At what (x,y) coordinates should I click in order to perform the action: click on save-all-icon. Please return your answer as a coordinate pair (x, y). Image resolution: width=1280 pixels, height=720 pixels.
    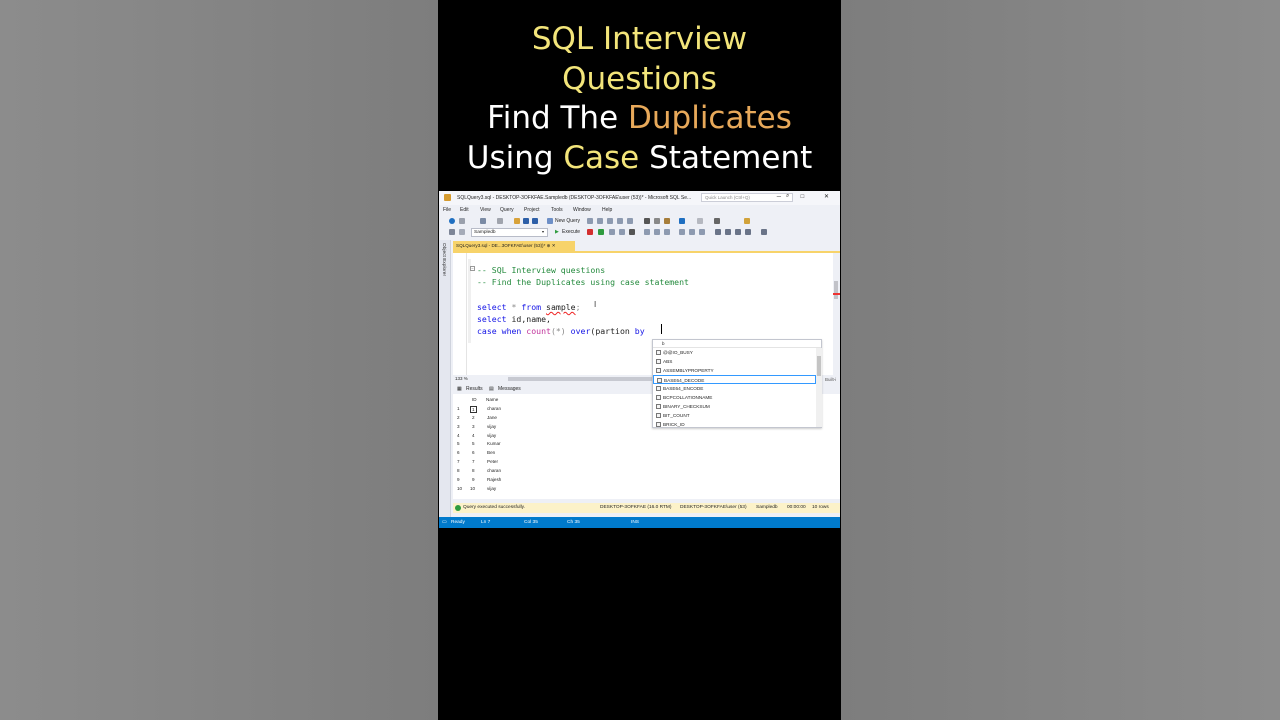
    Looking at the image, I should click on (535, 221).